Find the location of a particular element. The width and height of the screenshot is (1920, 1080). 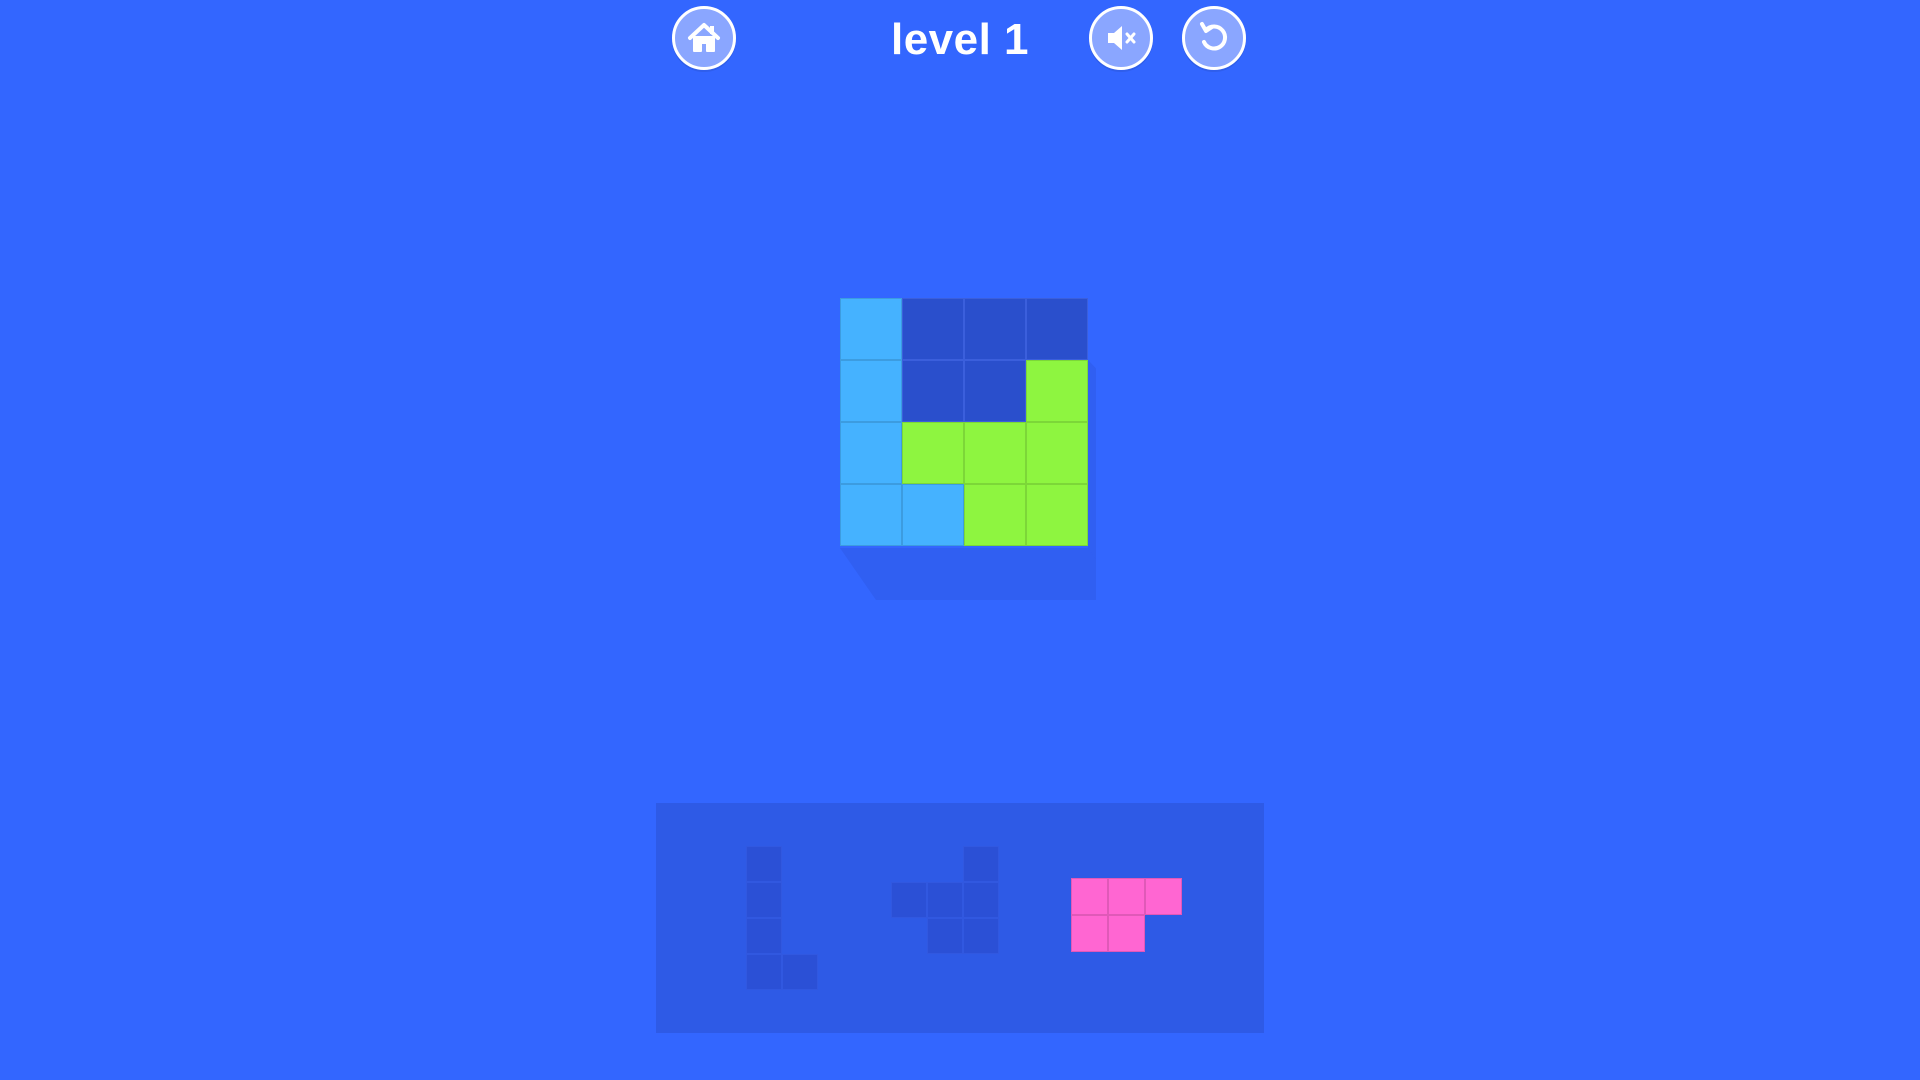

piece-tray is located at coordinates (960, 918).